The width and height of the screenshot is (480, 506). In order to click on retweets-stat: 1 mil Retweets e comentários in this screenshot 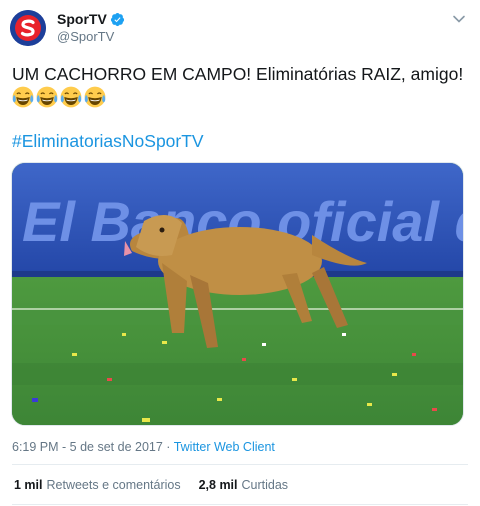, I will do `click(97, 485)`.